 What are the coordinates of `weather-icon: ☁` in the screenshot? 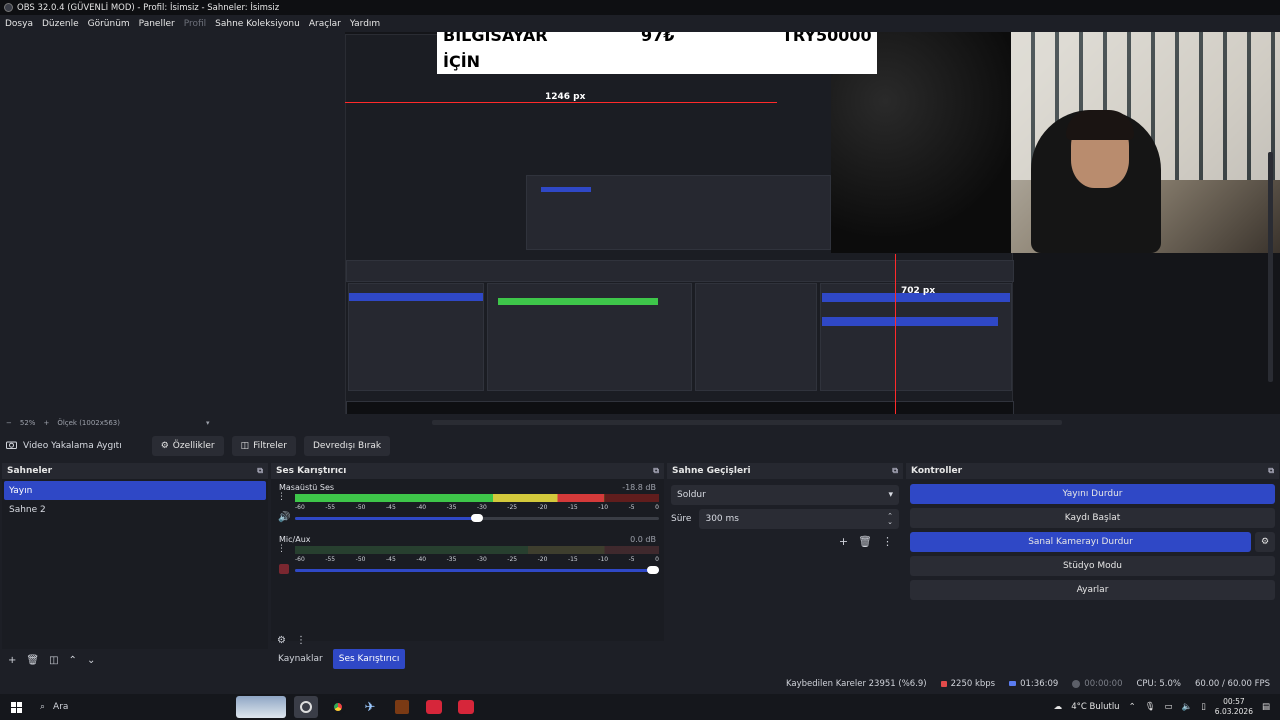 It's located at (1058, 707).